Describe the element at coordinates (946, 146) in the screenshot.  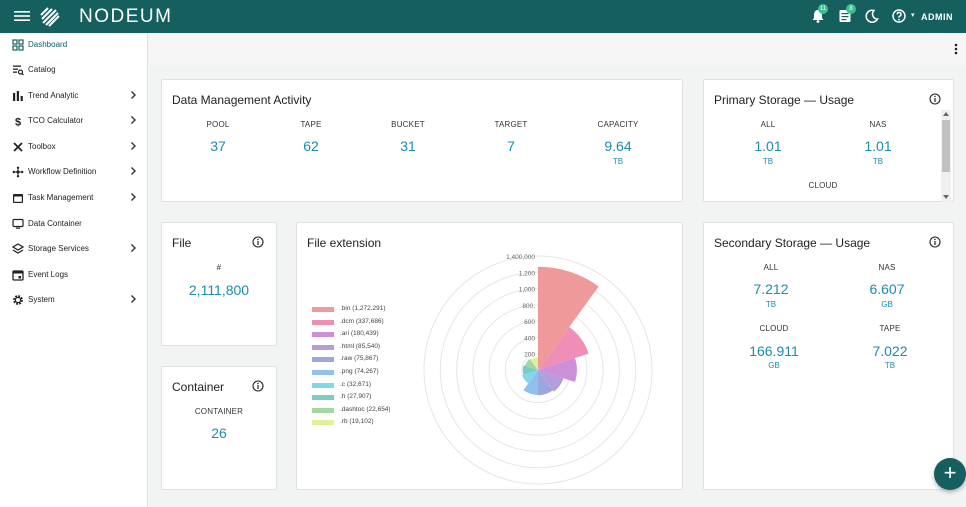
I see `scrollbar-thumb` at that location.